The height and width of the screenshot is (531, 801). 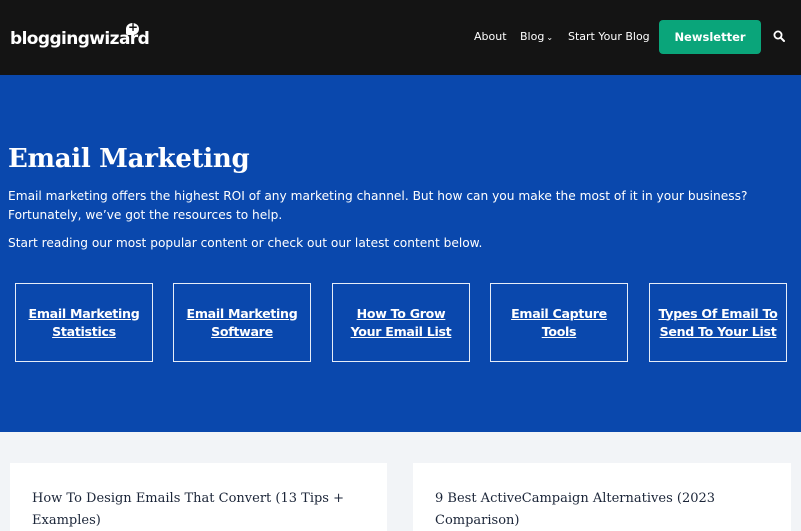 I want to click on topic-card-email-capture-tools: Email Capture Tools, so click(x=559, y=322).